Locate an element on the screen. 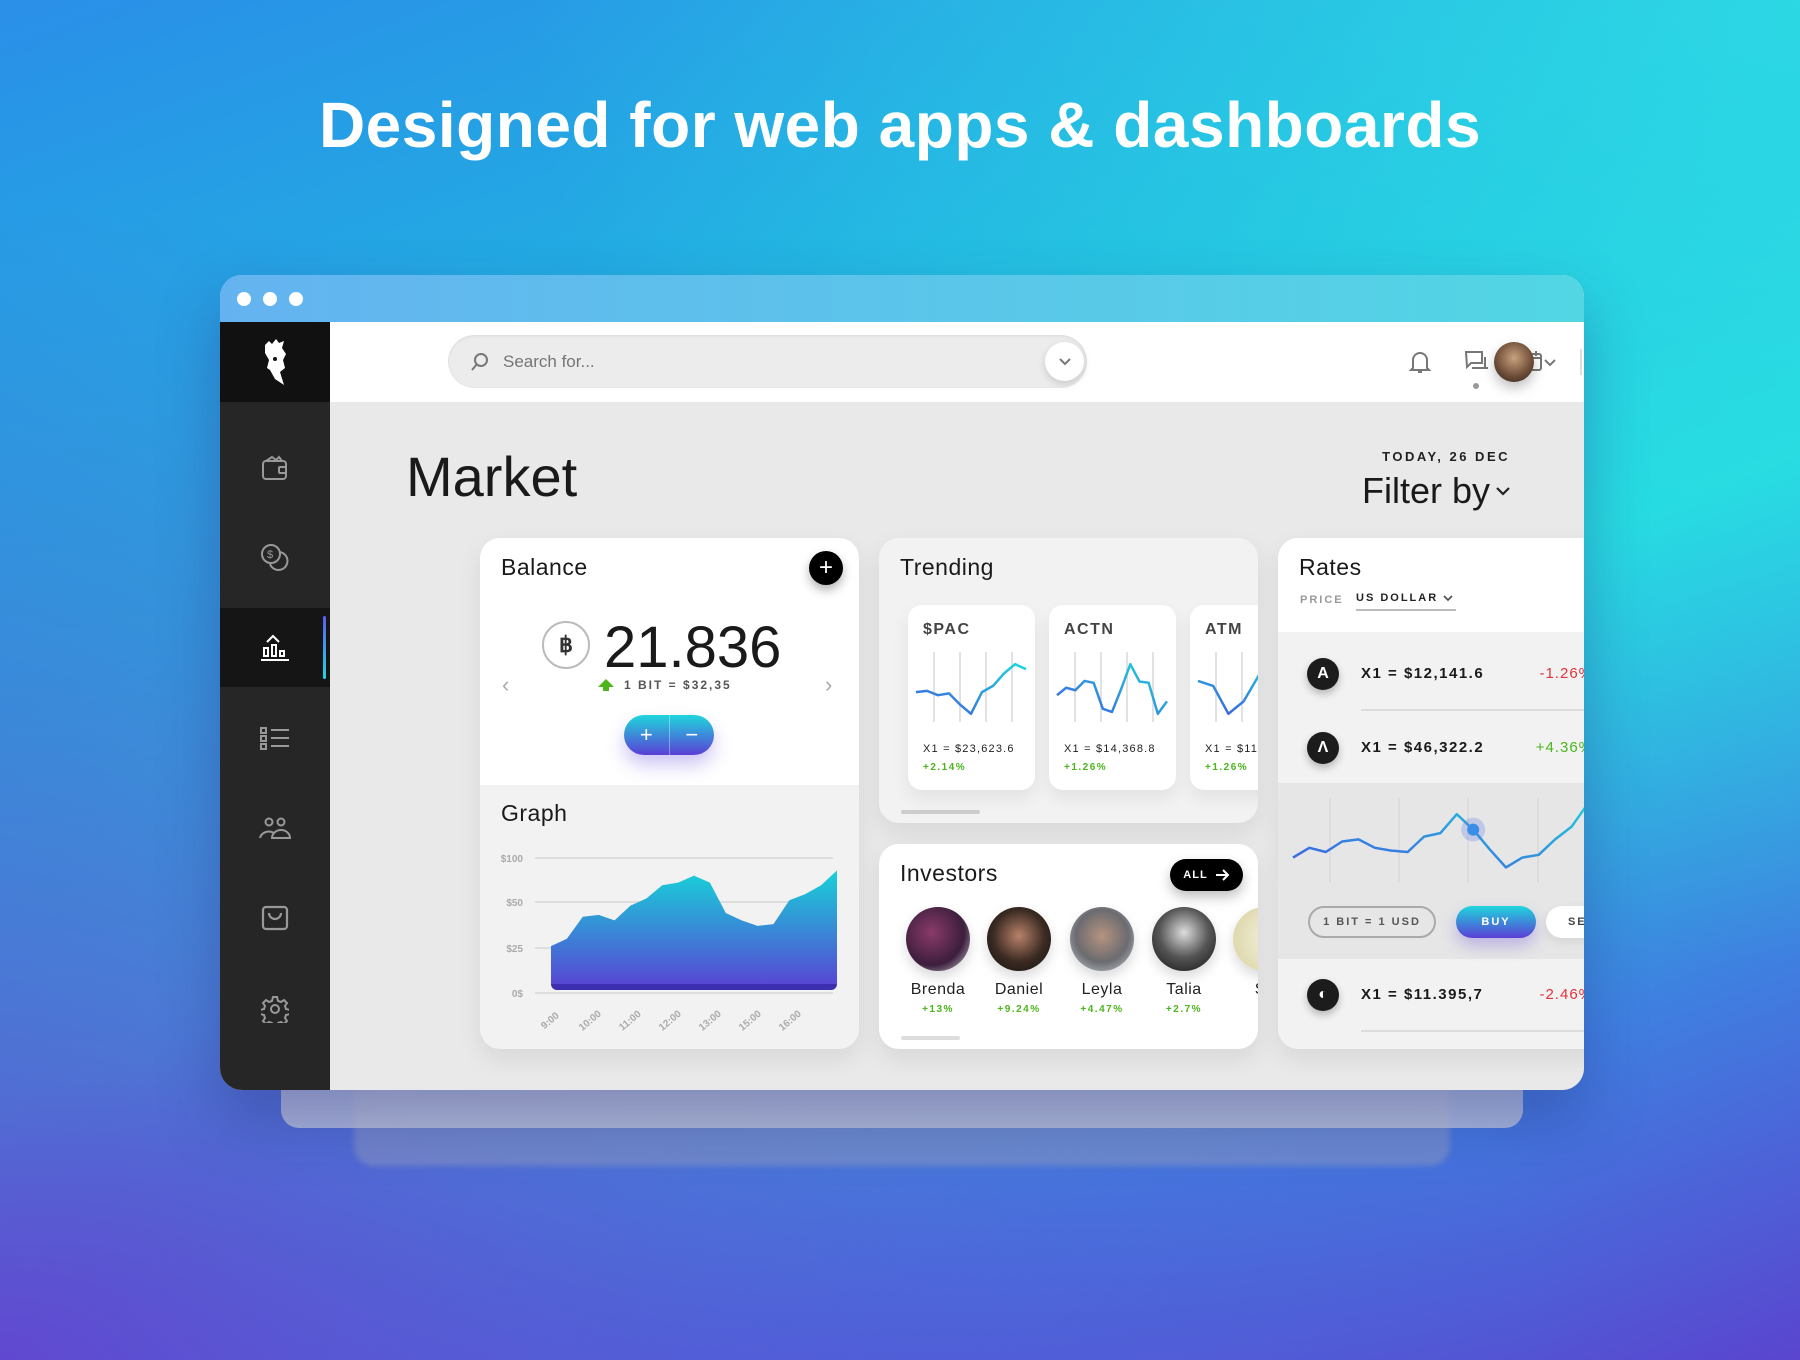 This screenshot has width=1800, height=1360. chat-notification-dot is located at coordinates (1476, 386).